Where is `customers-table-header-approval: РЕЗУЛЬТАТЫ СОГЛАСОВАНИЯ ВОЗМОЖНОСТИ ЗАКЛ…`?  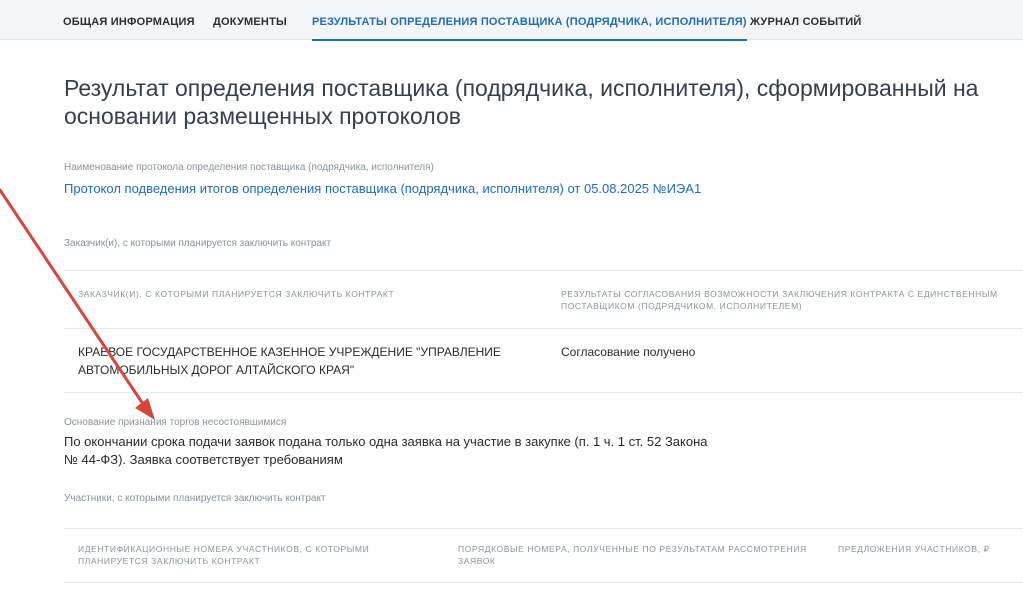
customers-table-header-approval: РЕЗУЛЬТАТЫ СОГЛАСОВАНИЯ ВОЗМОЖНОСТИ ЗАКЛ… is located at coordinates (779, 300).